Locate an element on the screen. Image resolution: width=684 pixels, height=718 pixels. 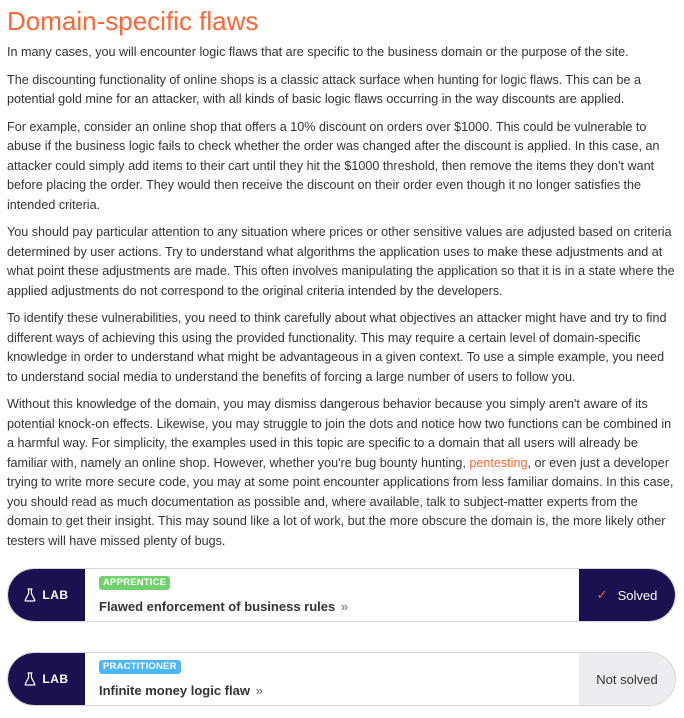
lab-title-link: Flawed enforcement of business rules » is located at coordinates (339, 606).